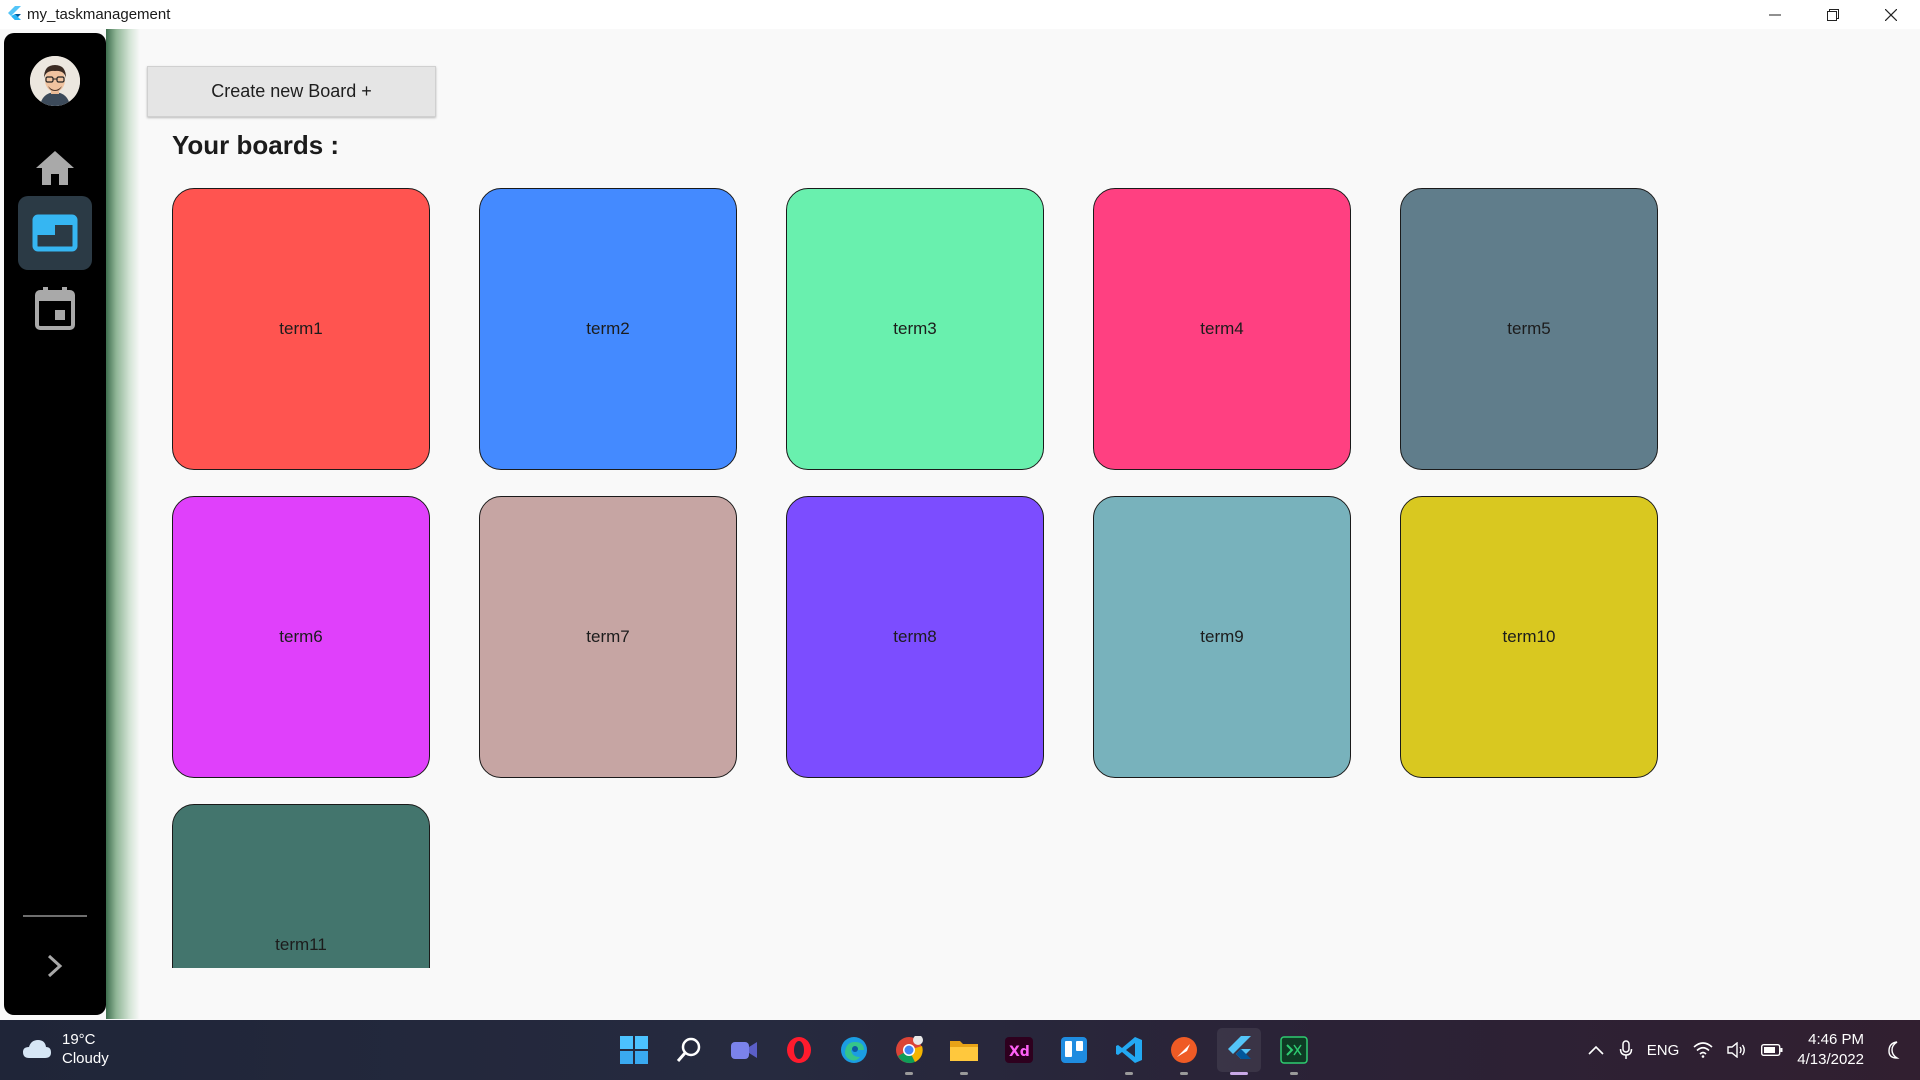 This screenshot has height=1080, width=1920. Describe the element at coordinates (1753, 1050) in the screenshot. I see `system-tray: ENG 4:46 PM 4/13/2022` at that location.